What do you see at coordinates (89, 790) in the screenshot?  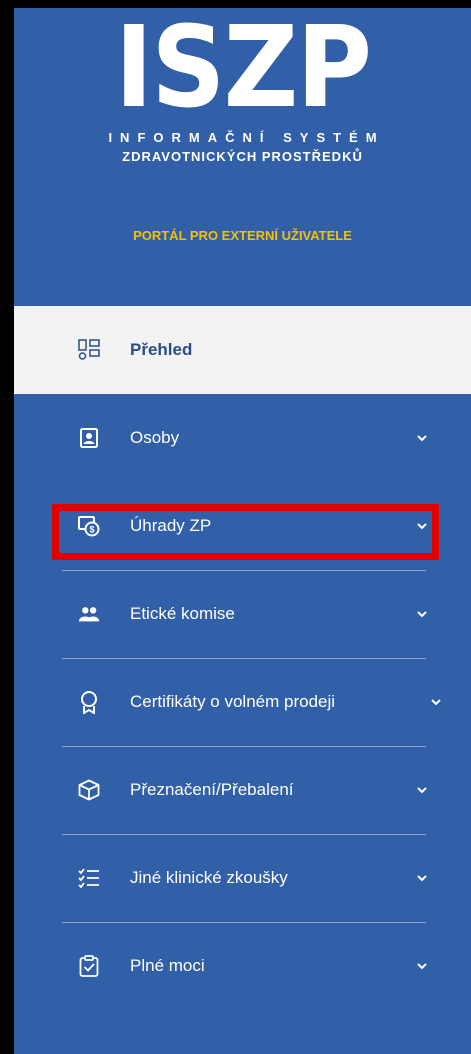 I see `box-icon` at bounding box center [89, 790].